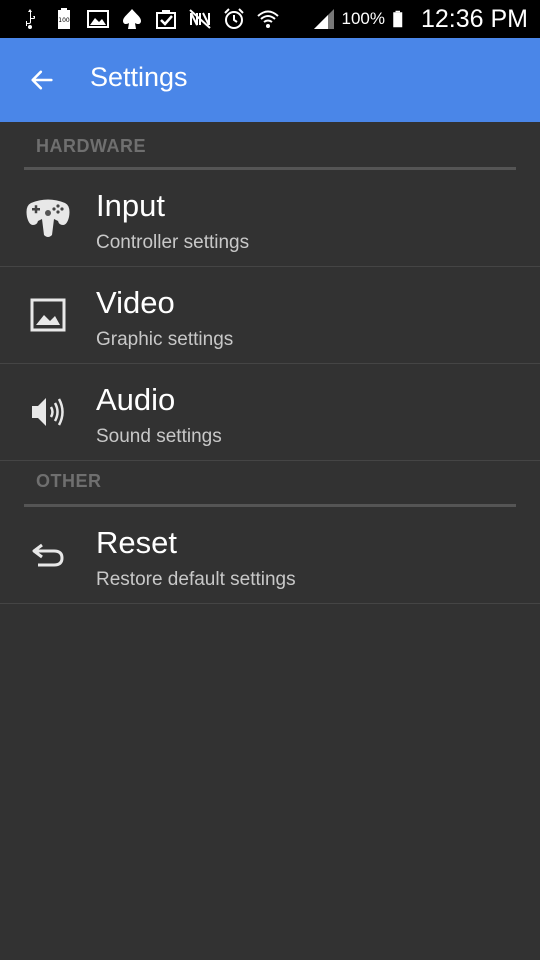 Image resolution: width=540 pixels, height=960 pixels. I want to click on page-title: Settings, so click(139, 77).